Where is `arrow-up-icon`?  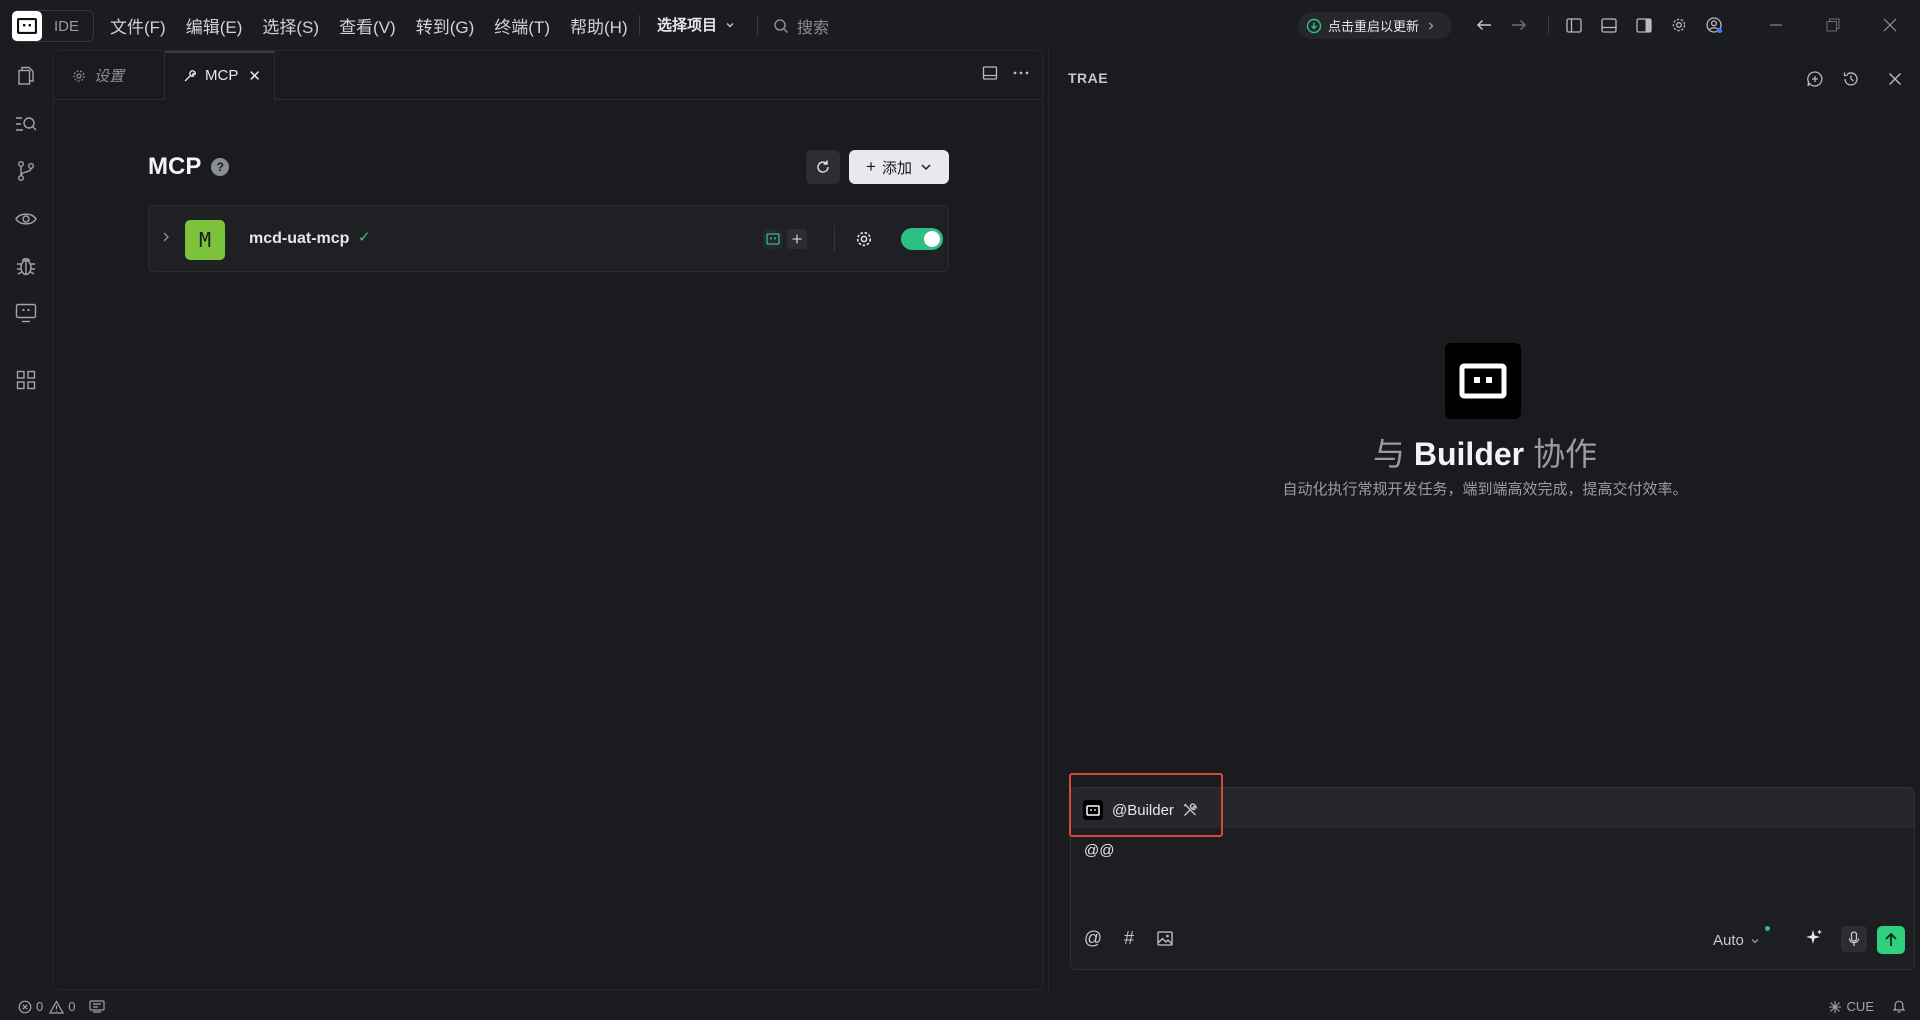 arrow-up-icon is located at coordinates (1891, 940).